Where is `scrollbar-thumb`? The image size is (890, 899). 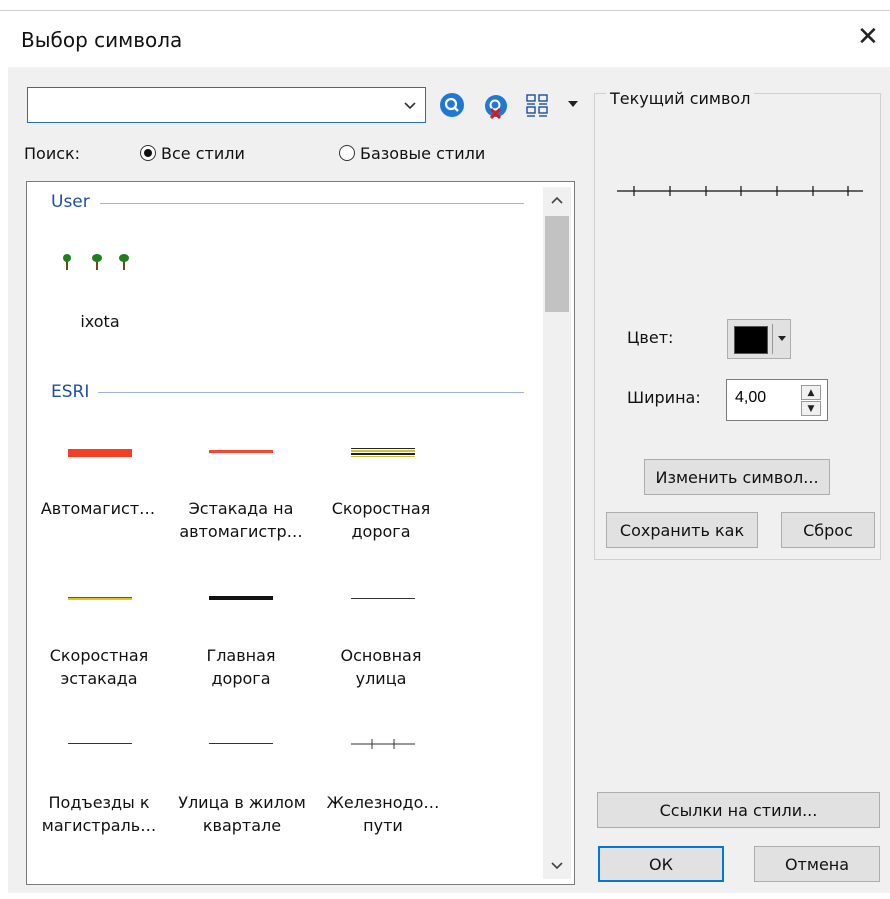
scrollbar-thumb is located at coordinates (557, 264).